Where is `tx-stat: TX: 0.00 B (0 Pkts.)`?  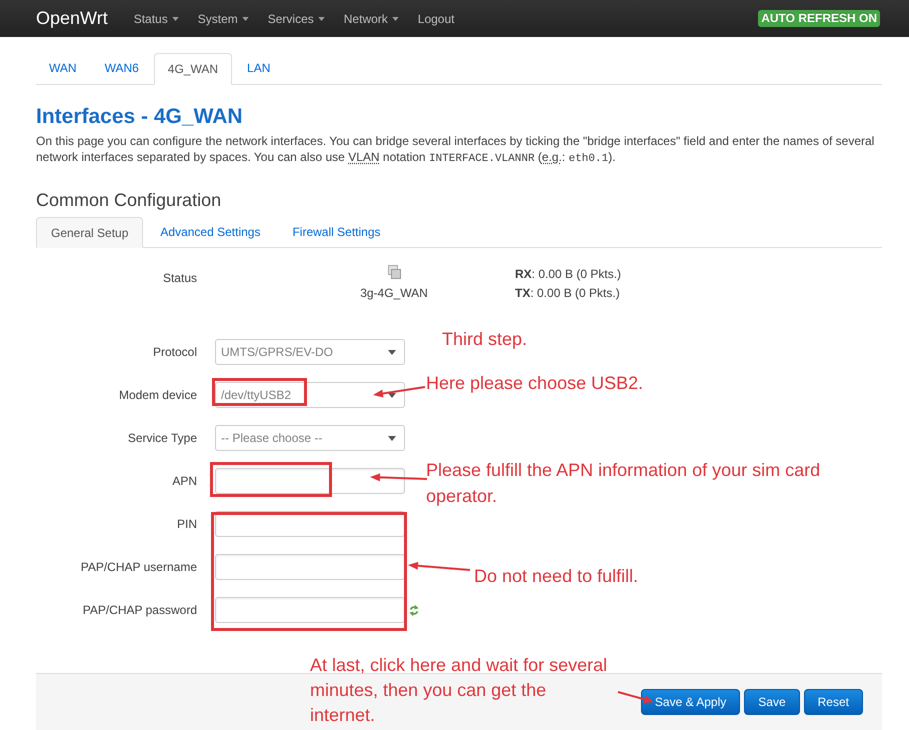 tx-stat: TX: 0.00 B (0 Pkts.) is located at coordinates (568, 293).